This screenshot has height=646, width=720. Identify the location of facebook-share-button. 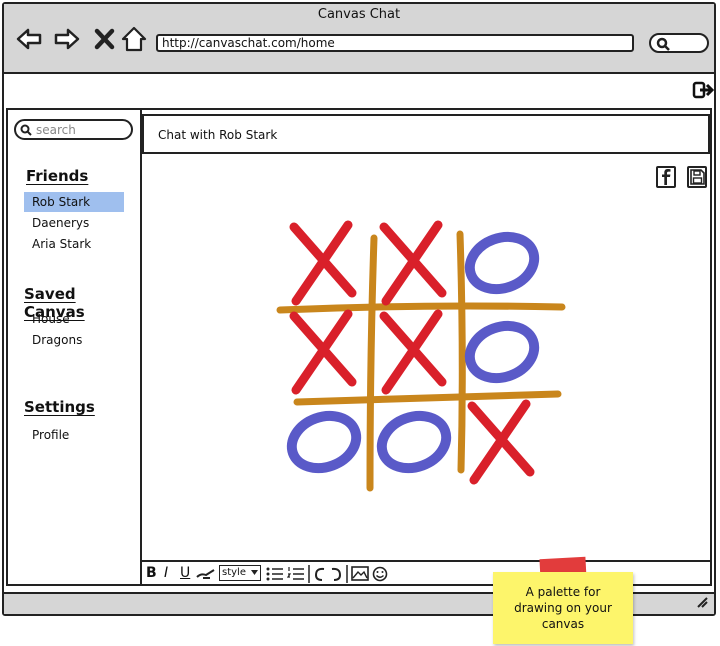
(666, 177).